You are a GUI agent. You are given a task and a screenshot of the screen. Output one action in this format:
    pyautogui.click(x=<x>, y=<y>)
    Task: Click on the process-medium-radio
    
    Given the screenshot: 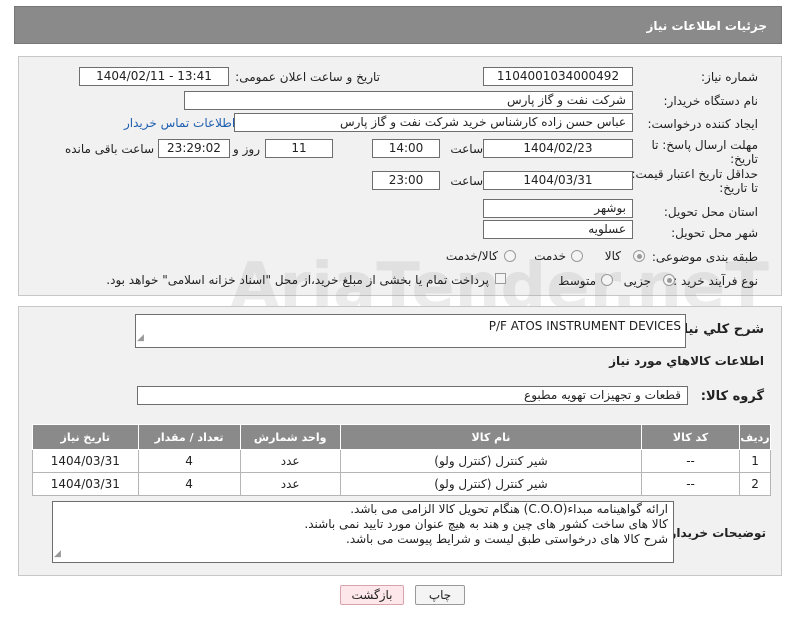 What is the action you would take?
    pyautogui.click(x=607, y=280)
    